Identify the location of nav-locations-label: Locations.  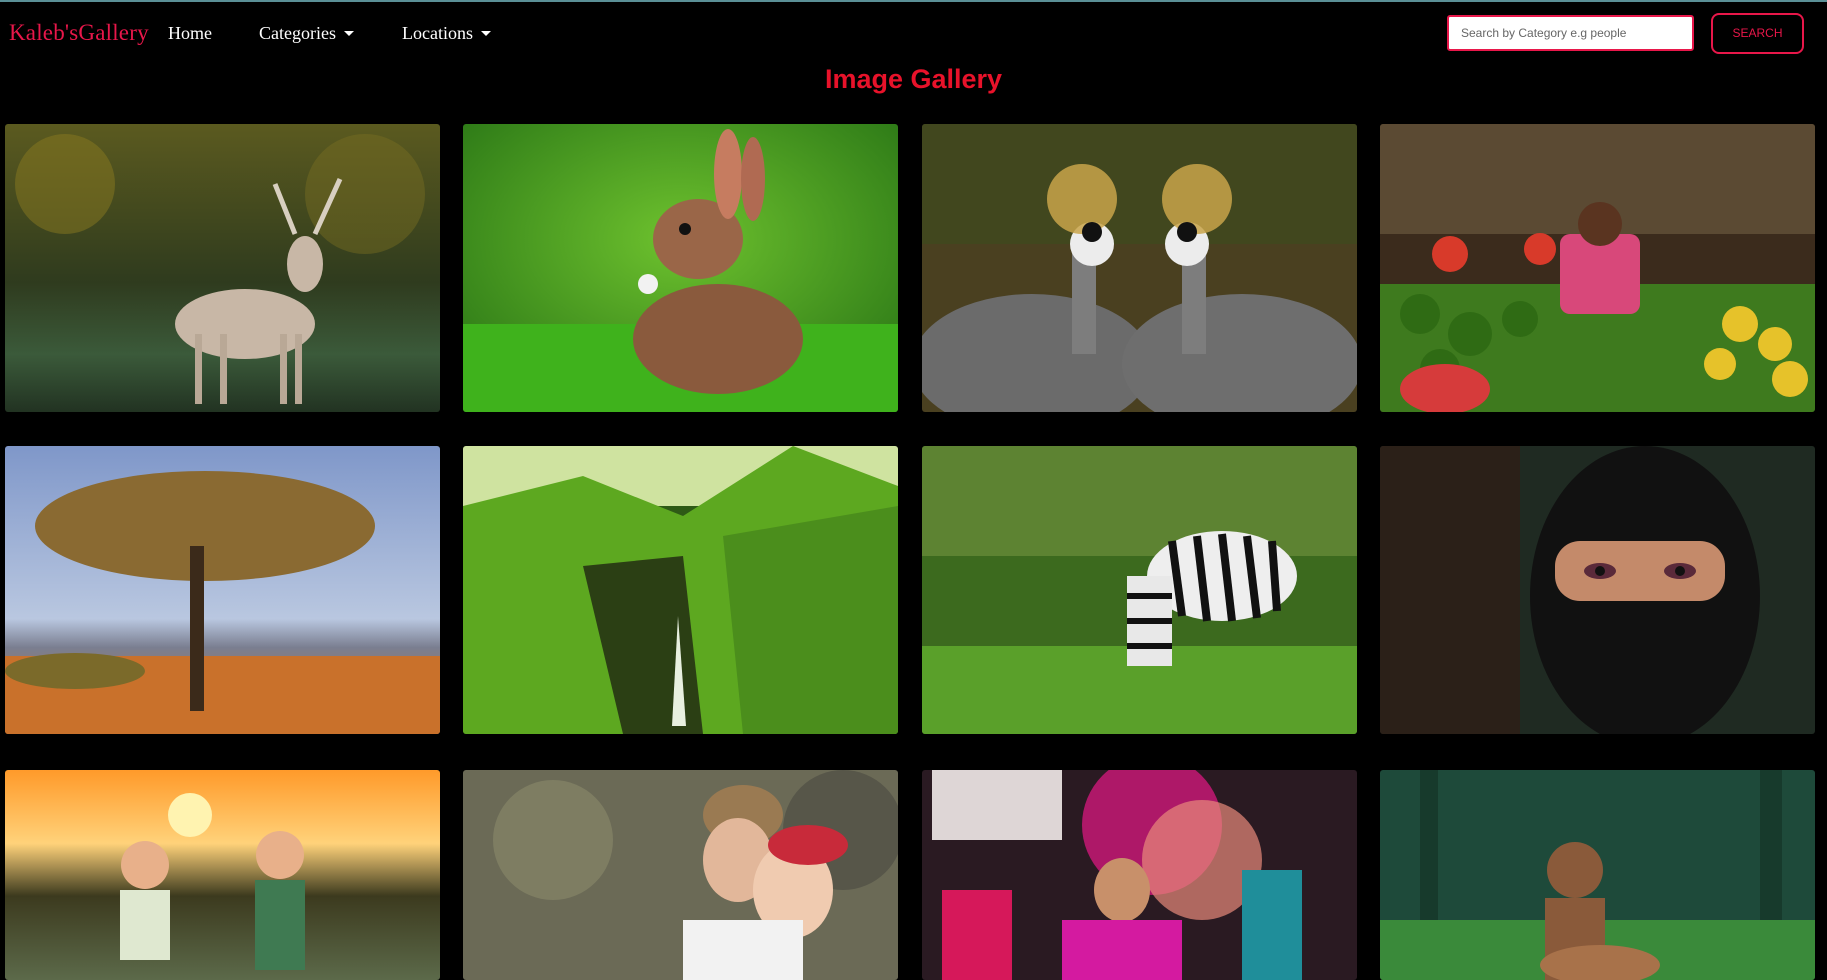
(437, 33).